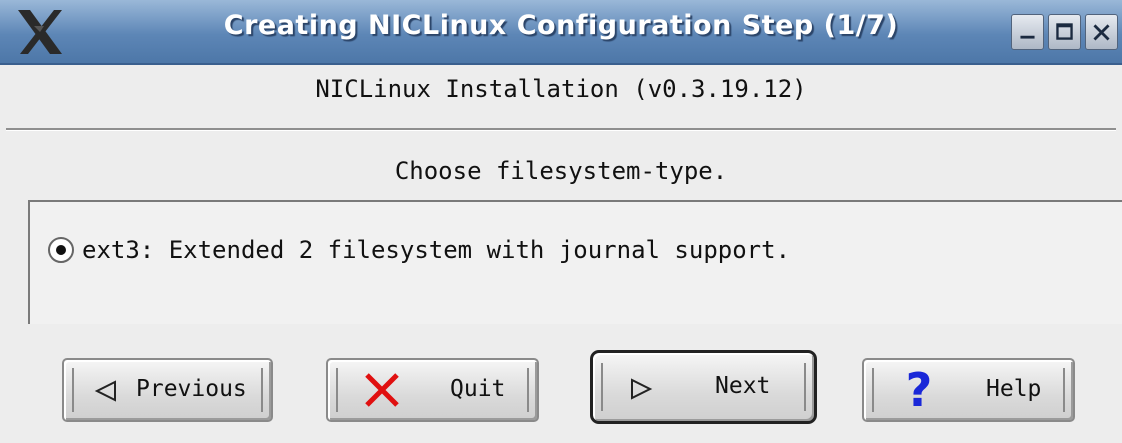 Image resolution: width=1122 pixels, height=443 pixels. Describe the element at coordinates (561, 171) in the screenshot. I see `filesystem-prompt: Choose filesystem-type.` at that location.